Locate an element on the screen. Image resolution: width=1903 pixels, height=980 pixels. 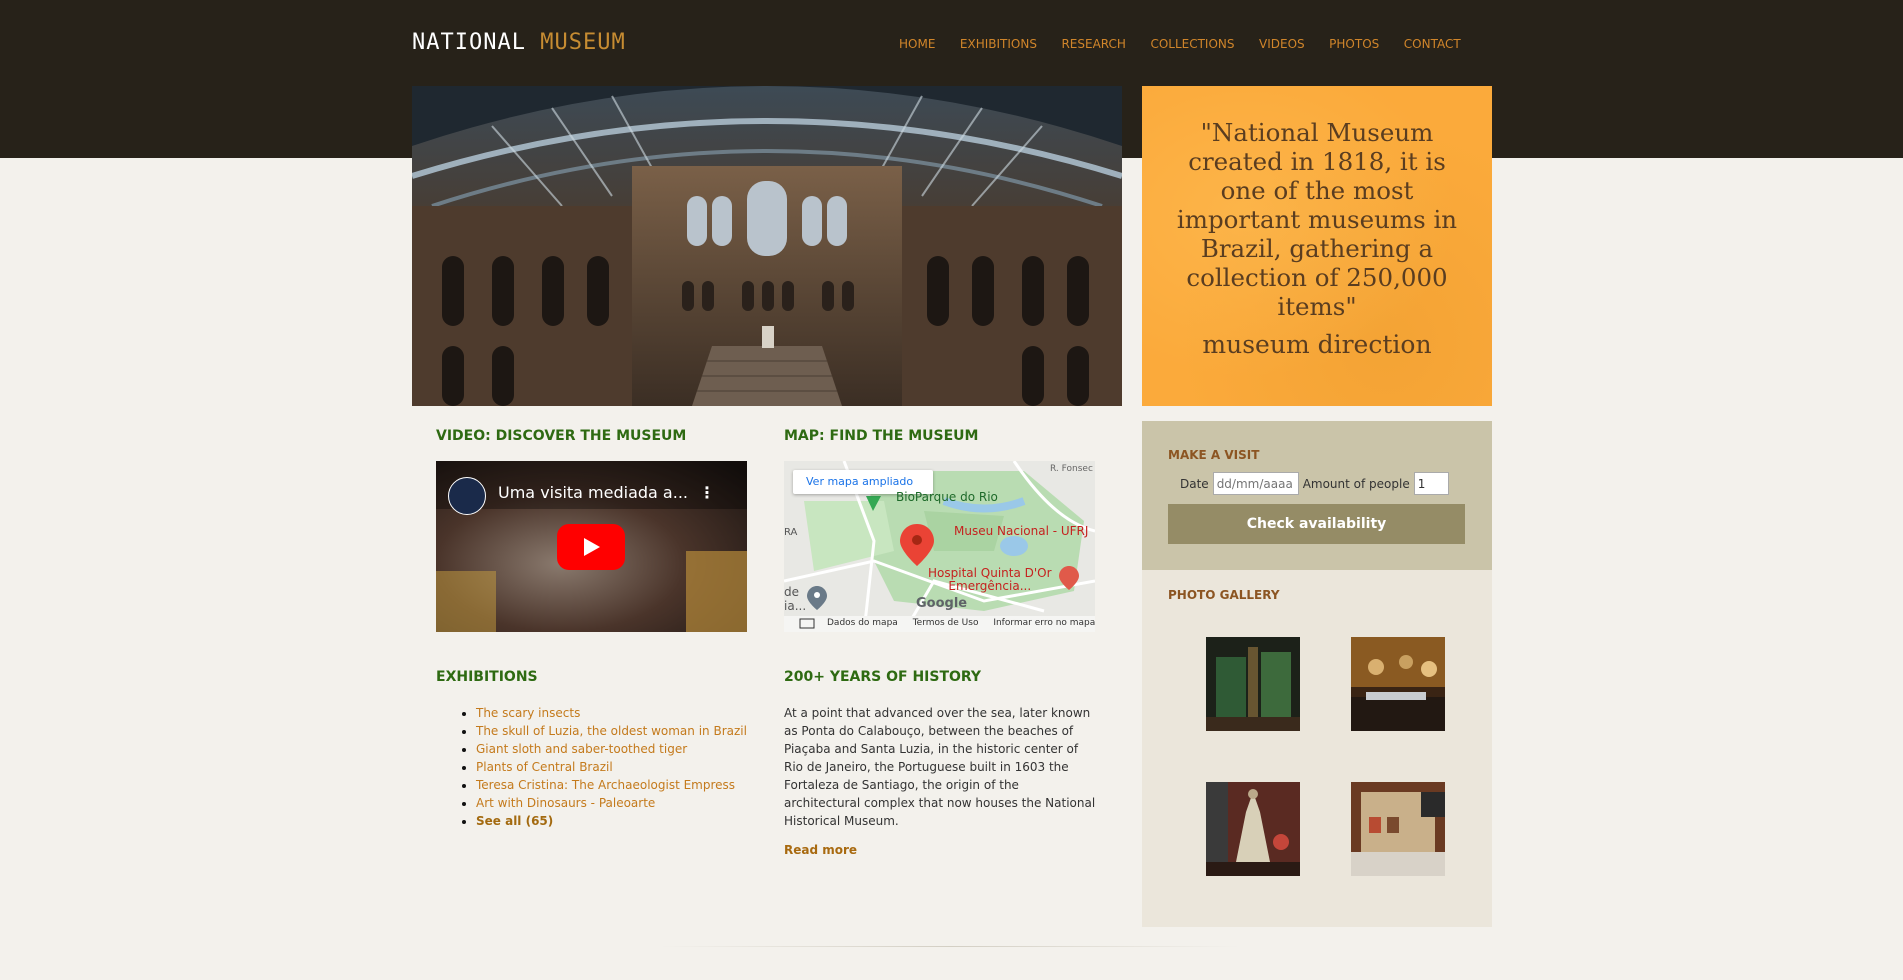
more-options-icon: ⋮ is located at coordinates (707, 492).